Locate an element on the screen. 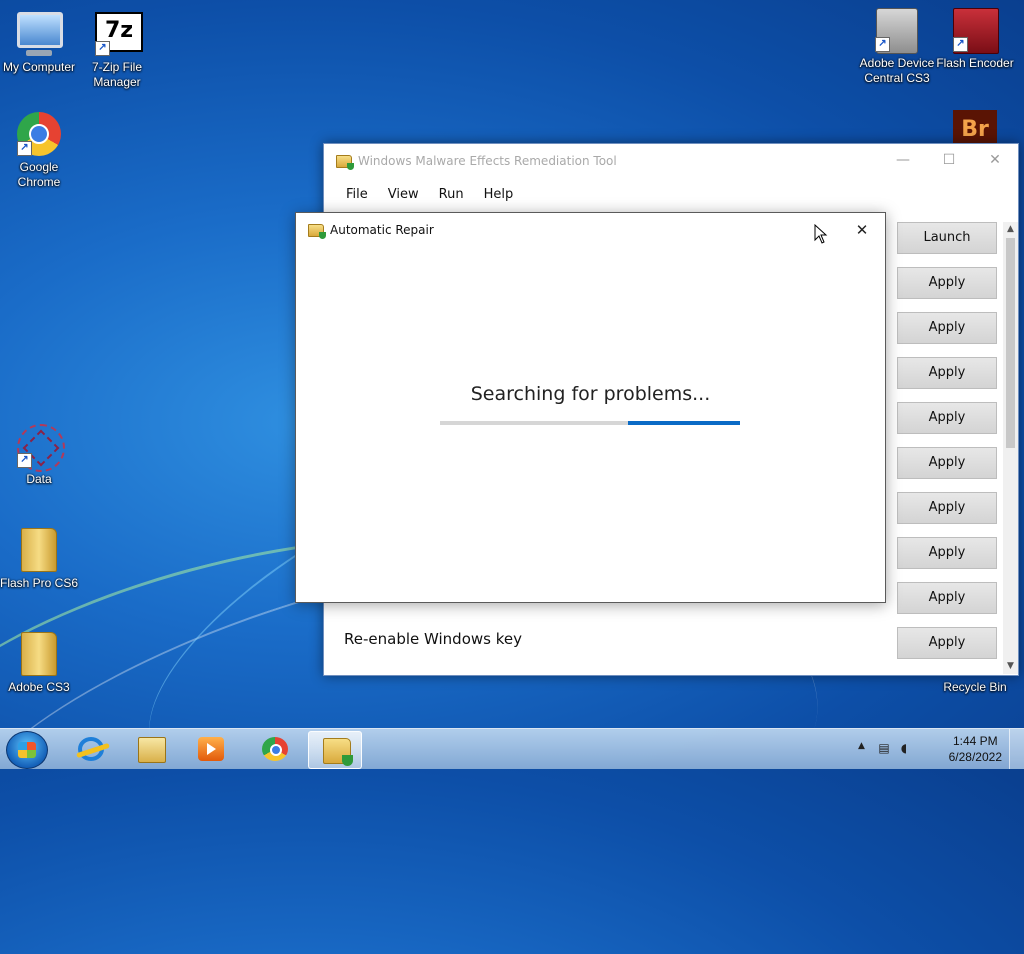 The image size is (1024, 954). clock-time: 1:44 PM is located at coordinates (975, 741).